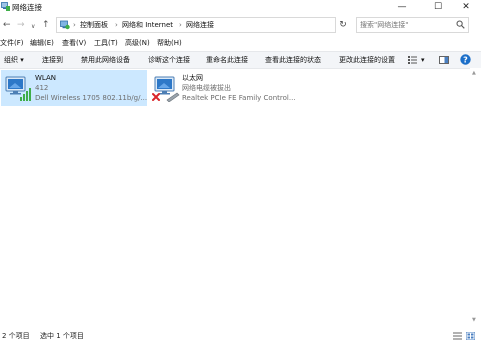 The width and height of the screenshot is (481, 345). Describe the element at coordinates (227, 60) in the screenshot. I see `rename-button: 重命名此连接` at that location.